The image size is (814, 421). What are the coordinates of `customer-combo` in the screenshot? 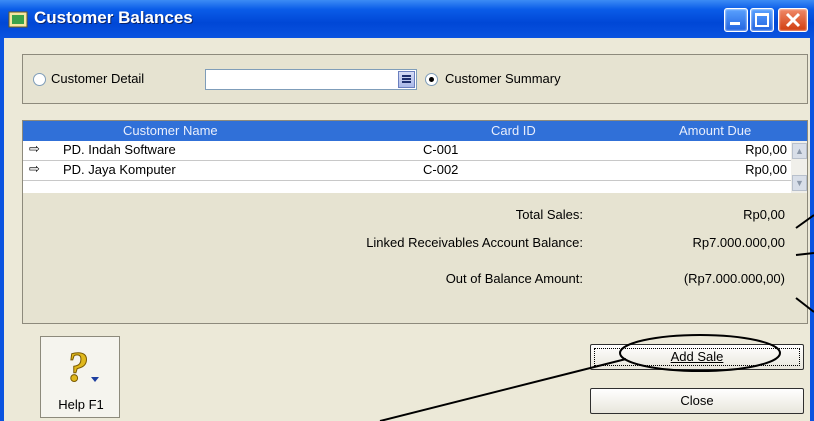 It's located at (311, 79).